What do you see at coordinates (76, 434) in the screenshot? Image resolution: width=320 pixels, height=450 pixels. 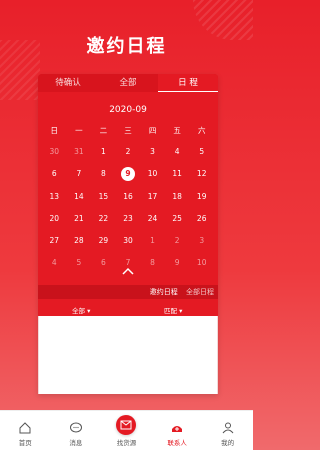 I see `nav-messages: 消息` at bounding box center [76, 434].